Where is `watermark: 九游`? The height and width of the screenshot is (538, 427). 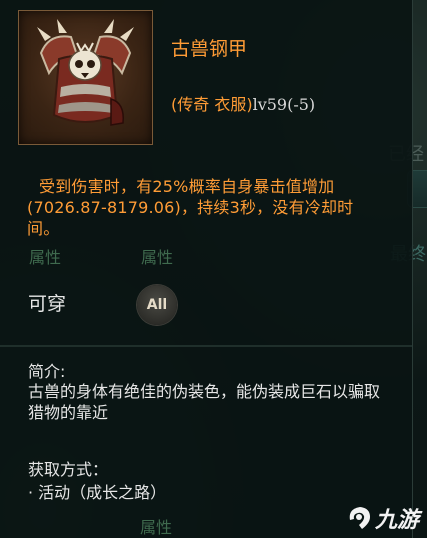 watermark: 九游 is located at coordinates (383, 518).